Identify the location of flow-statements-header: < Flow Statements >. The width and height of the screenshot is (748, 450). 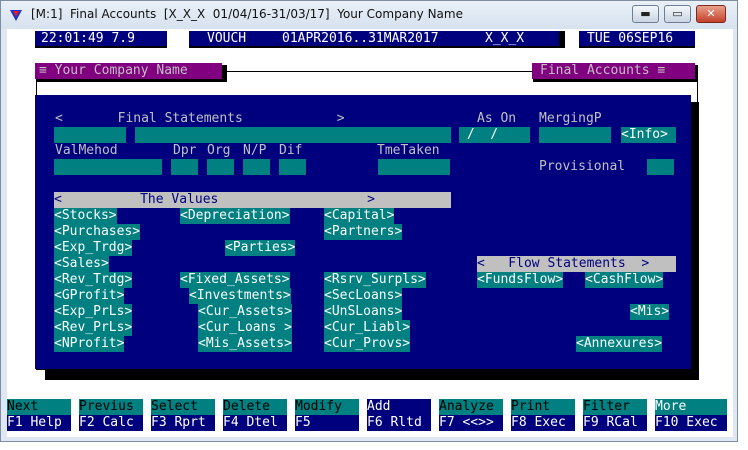
(576, 264).